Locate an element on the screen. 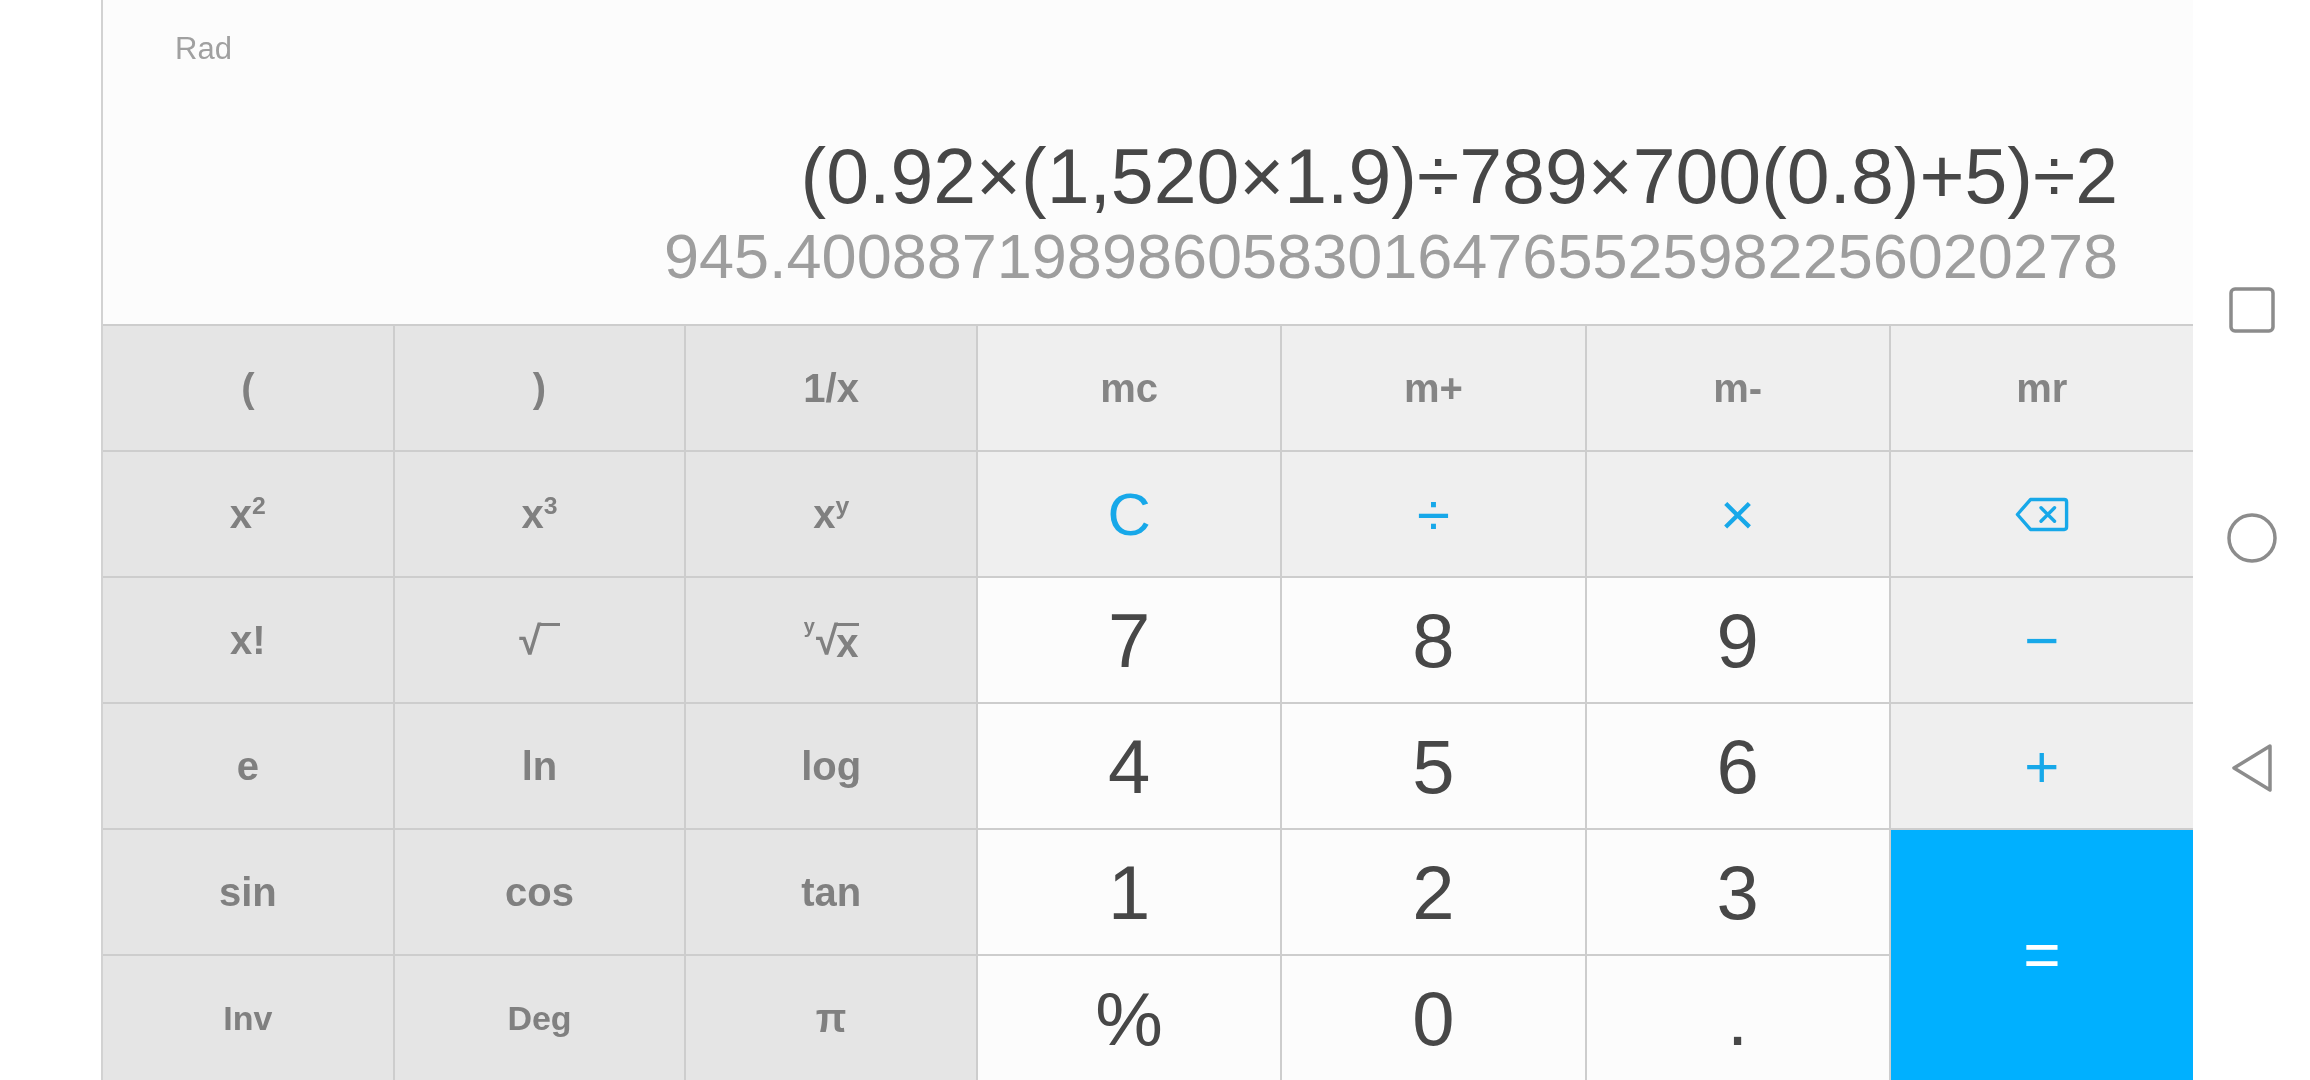  function-key: x$^{2}$ is located at coordinates (248, 514).